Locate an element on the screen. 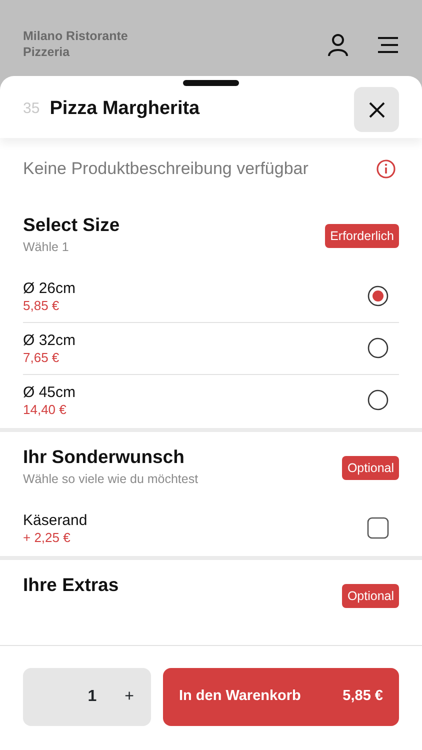 The width and height of the screenshot is (422, 750). quantity-value: 1 is located at coordinates (92, 697).